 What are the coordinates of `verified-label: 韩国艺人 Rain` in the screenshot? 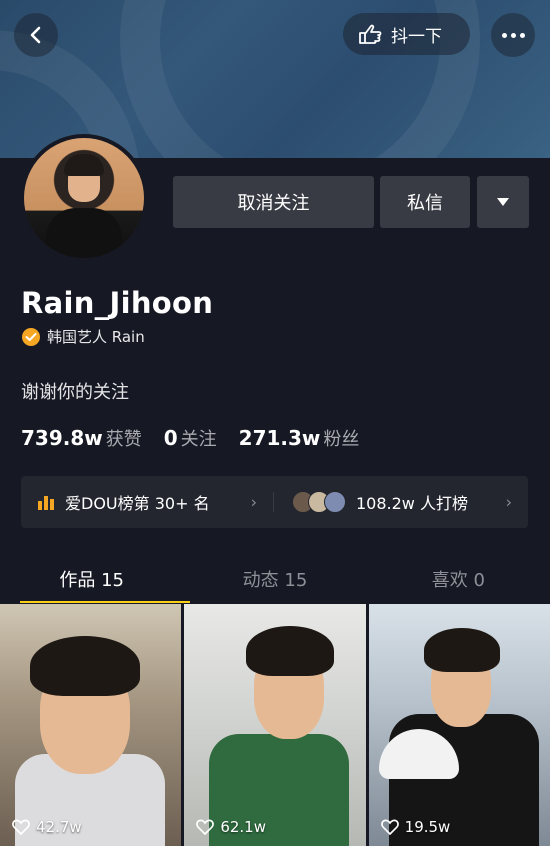 It's located at (96, 337).